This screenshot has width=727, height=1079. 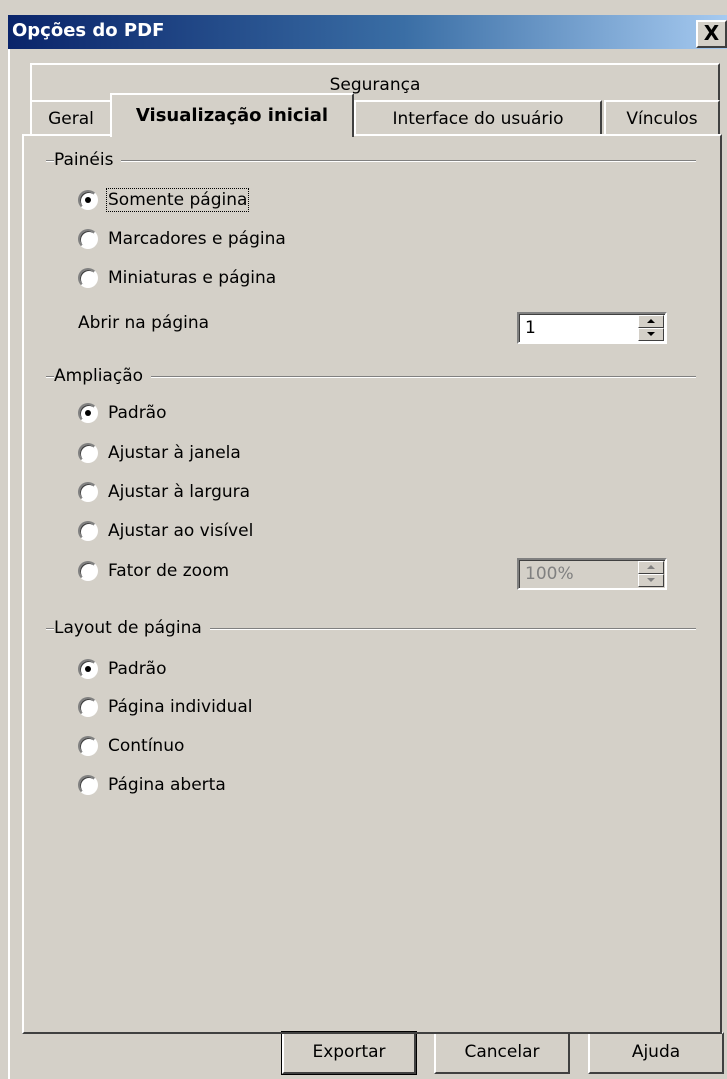 What do you see at coordinates (656, 1053) in the screenshot?
I see `help-button: Ajuda` at bounding box center [656, 1053].